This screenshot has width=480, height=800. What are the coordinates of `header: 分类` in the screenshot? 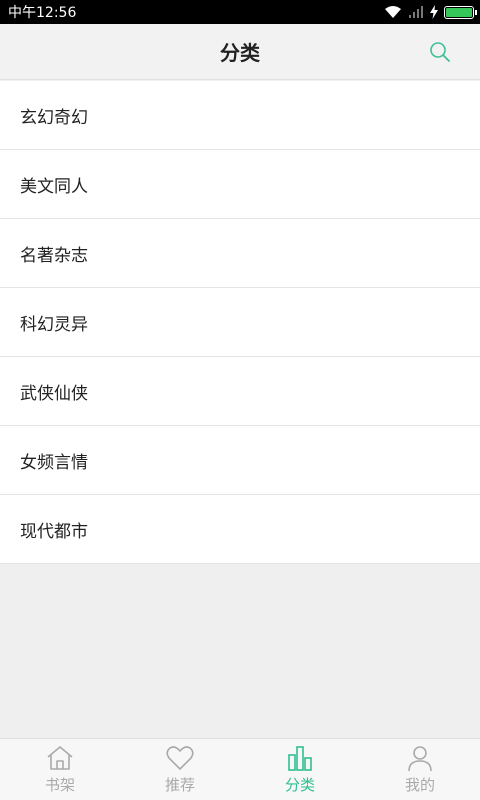 It's located at (240, 52).